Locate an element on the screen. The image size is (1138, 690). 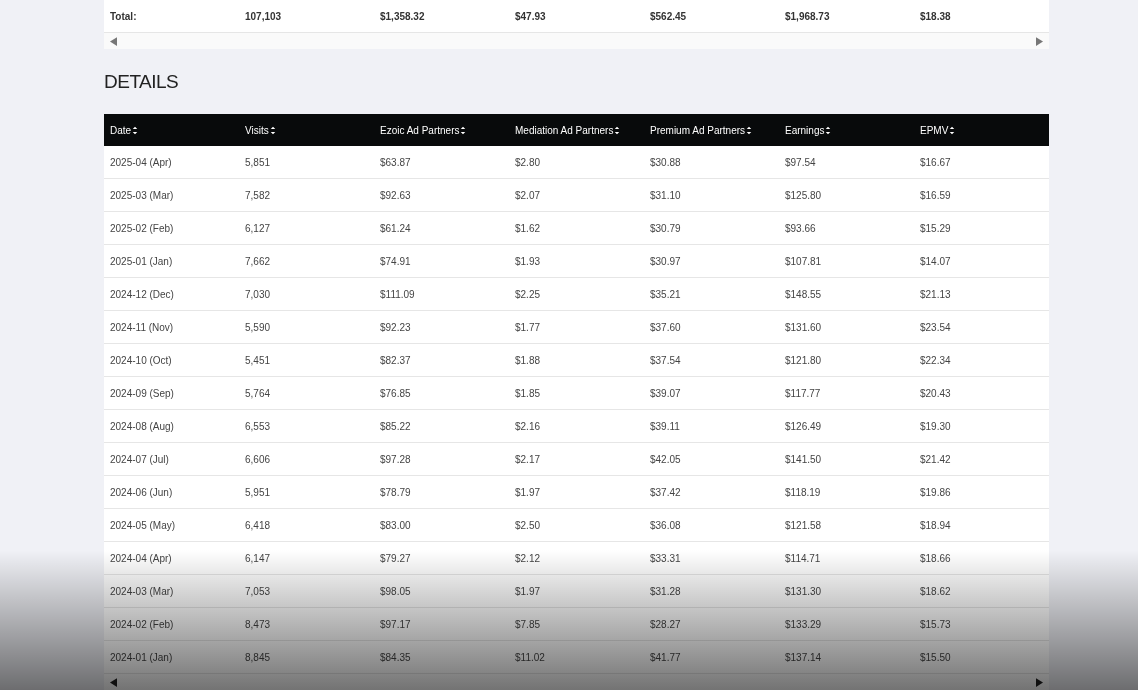
table-cell-text: $131.30 is located at coordinates (803, 591).